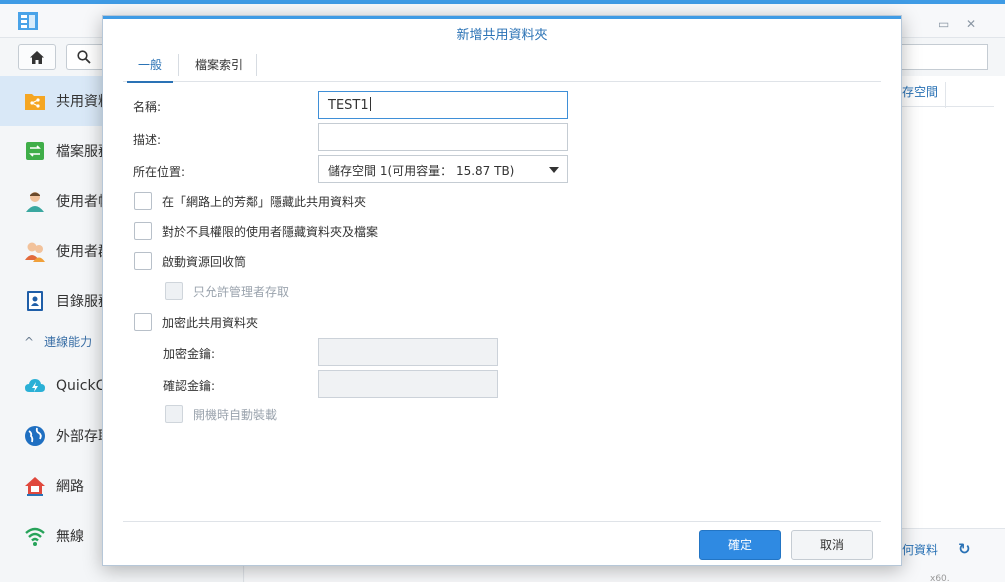  I want to click on tab-general: 一般, so click(150, 68).